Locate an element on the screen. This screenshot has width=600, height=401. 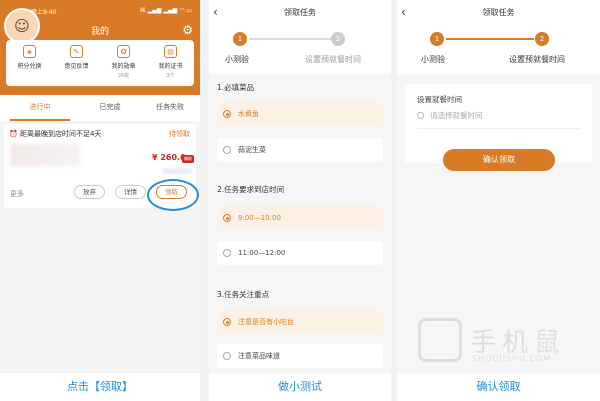
task-reward: ¥ 260.0 is located at coordinates (169, 157).